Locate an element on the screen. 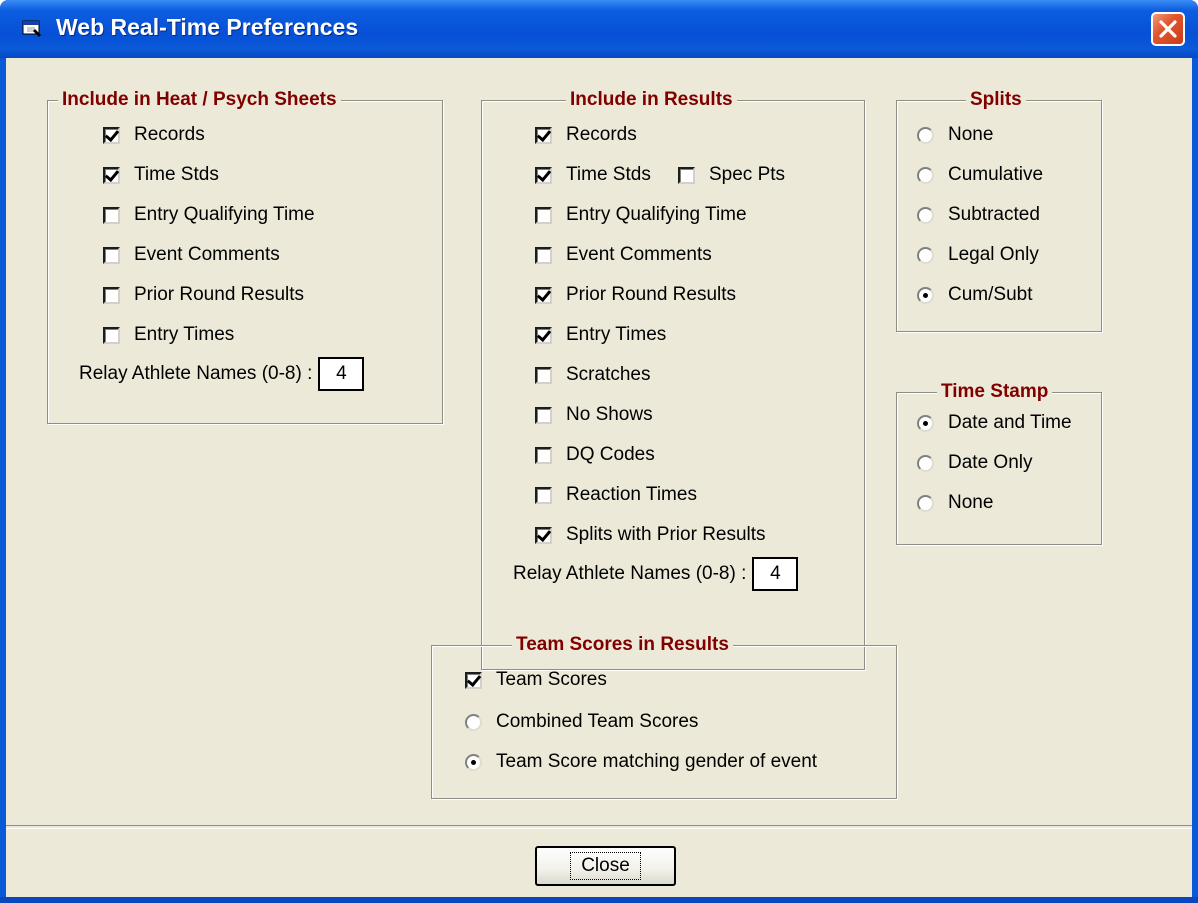 The width and height of the screenshot is (1198, 903). heat-psych-legend: Include in Heat / Psych Sheets is located at coordinates (199, 100).